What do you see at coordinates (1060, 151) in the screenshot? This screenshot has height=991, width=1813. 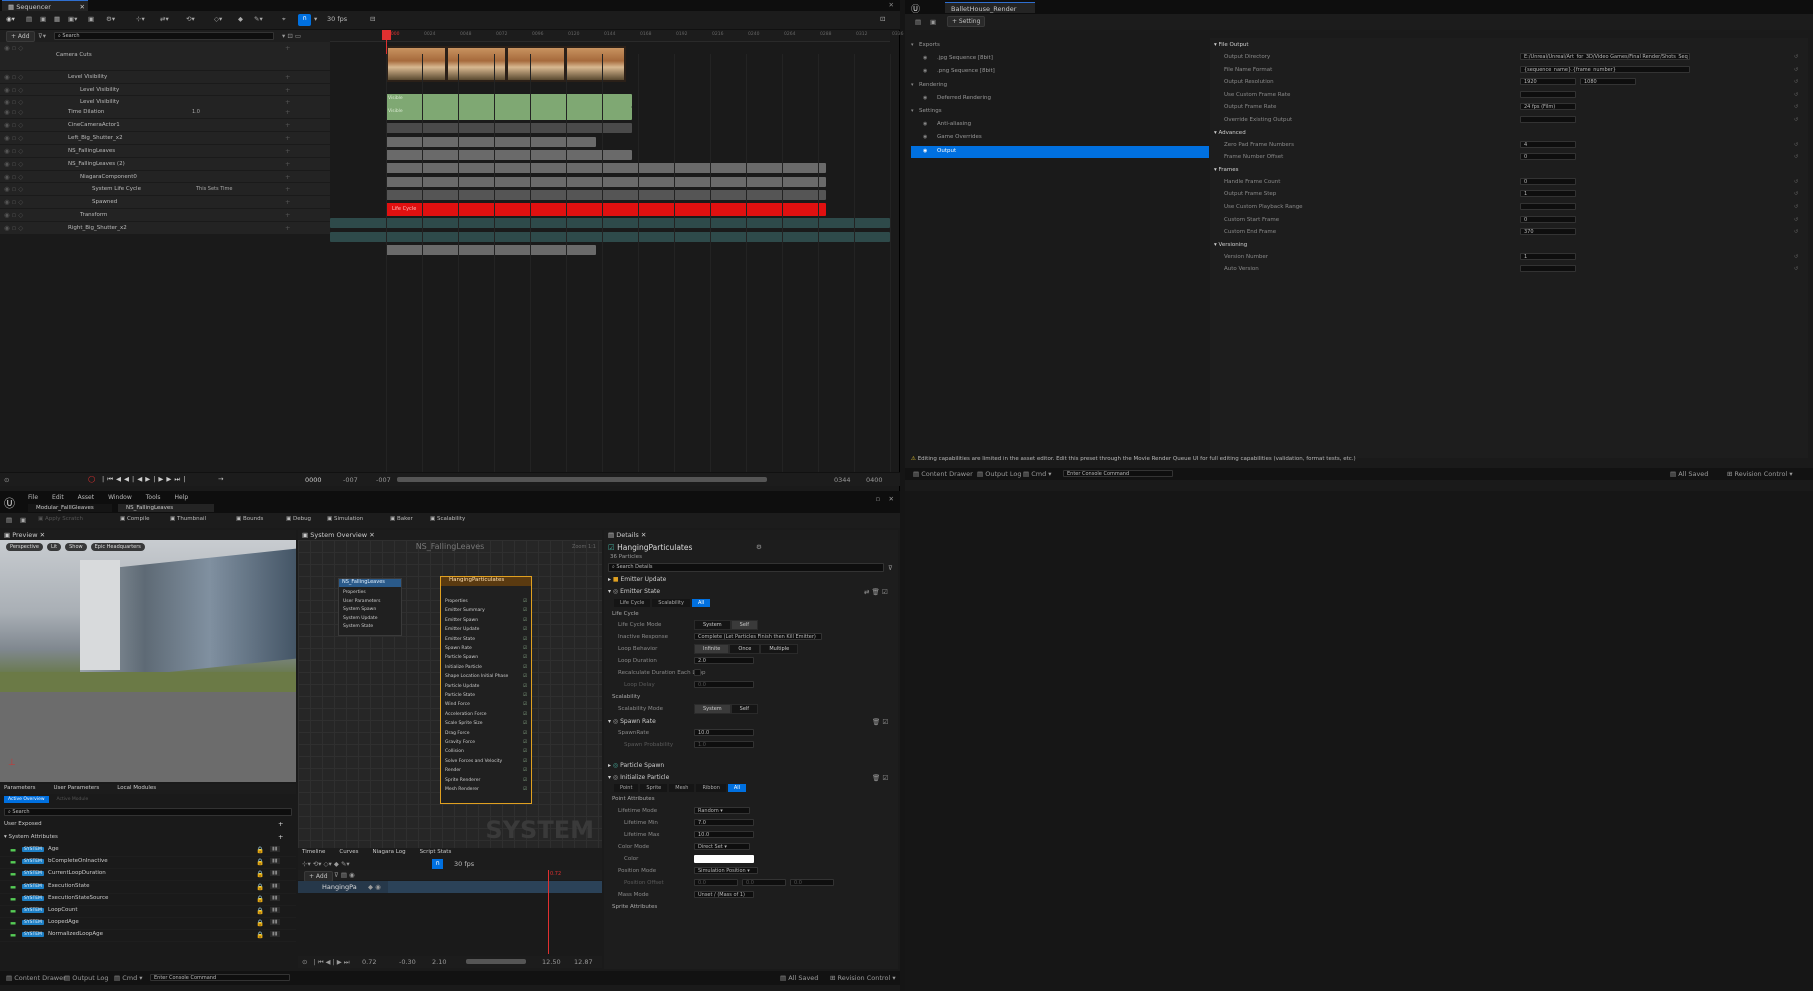 I see `settings-tree-item: Output ◉` at bounding box center [1060, 151].